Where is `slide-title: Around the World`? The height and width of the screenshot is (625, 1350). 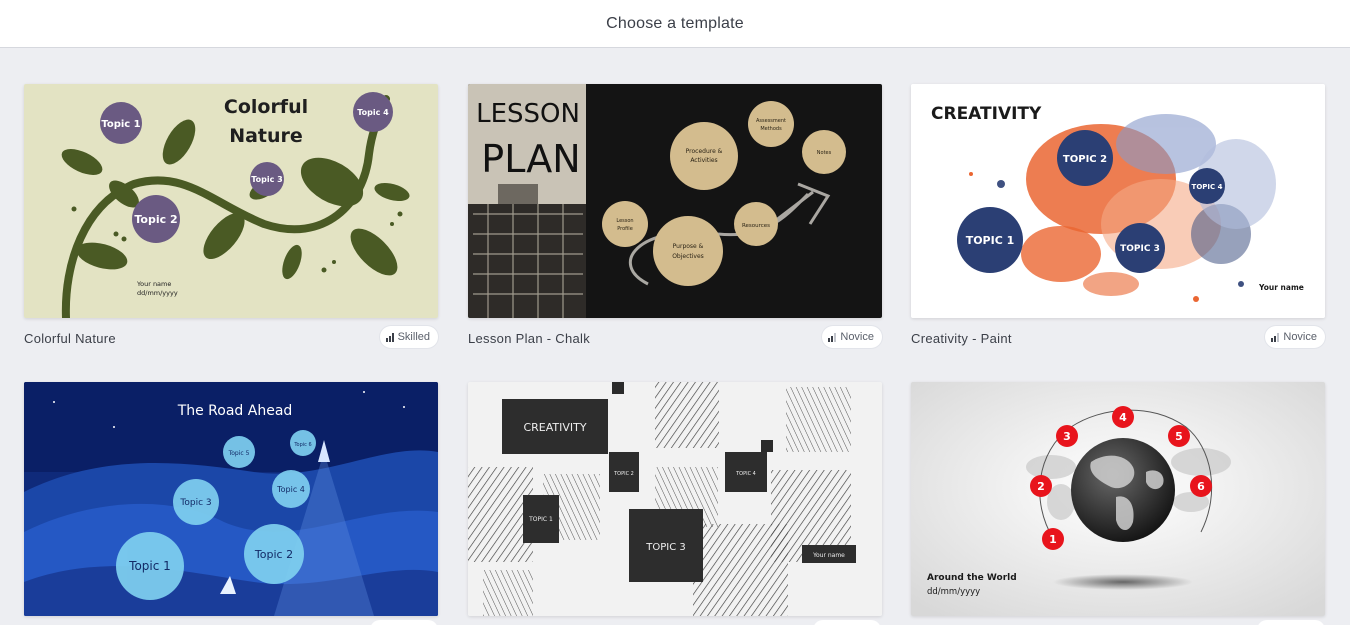 slide-title: Around the World is located at coordinates (972, 578).